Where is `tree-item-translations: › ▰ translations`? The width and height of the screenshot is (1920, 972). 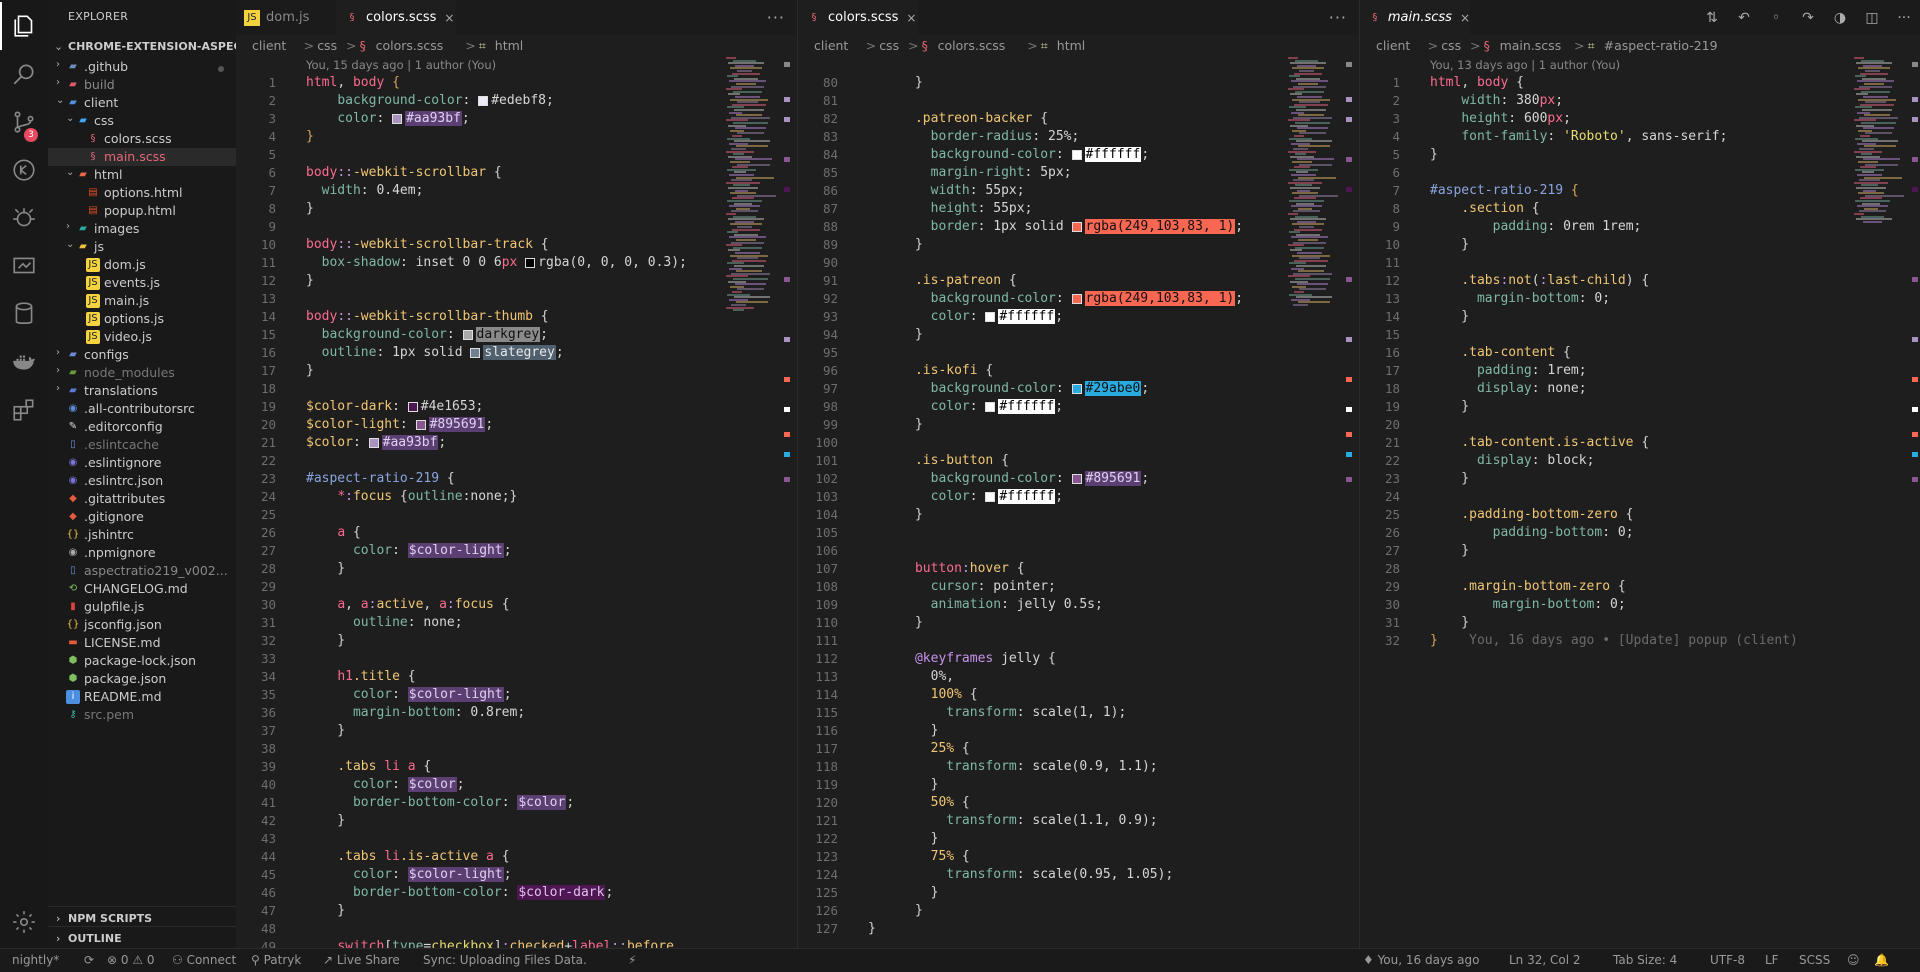
tree-item-translations: › ▰ translations is located at coordinates (142, 391).